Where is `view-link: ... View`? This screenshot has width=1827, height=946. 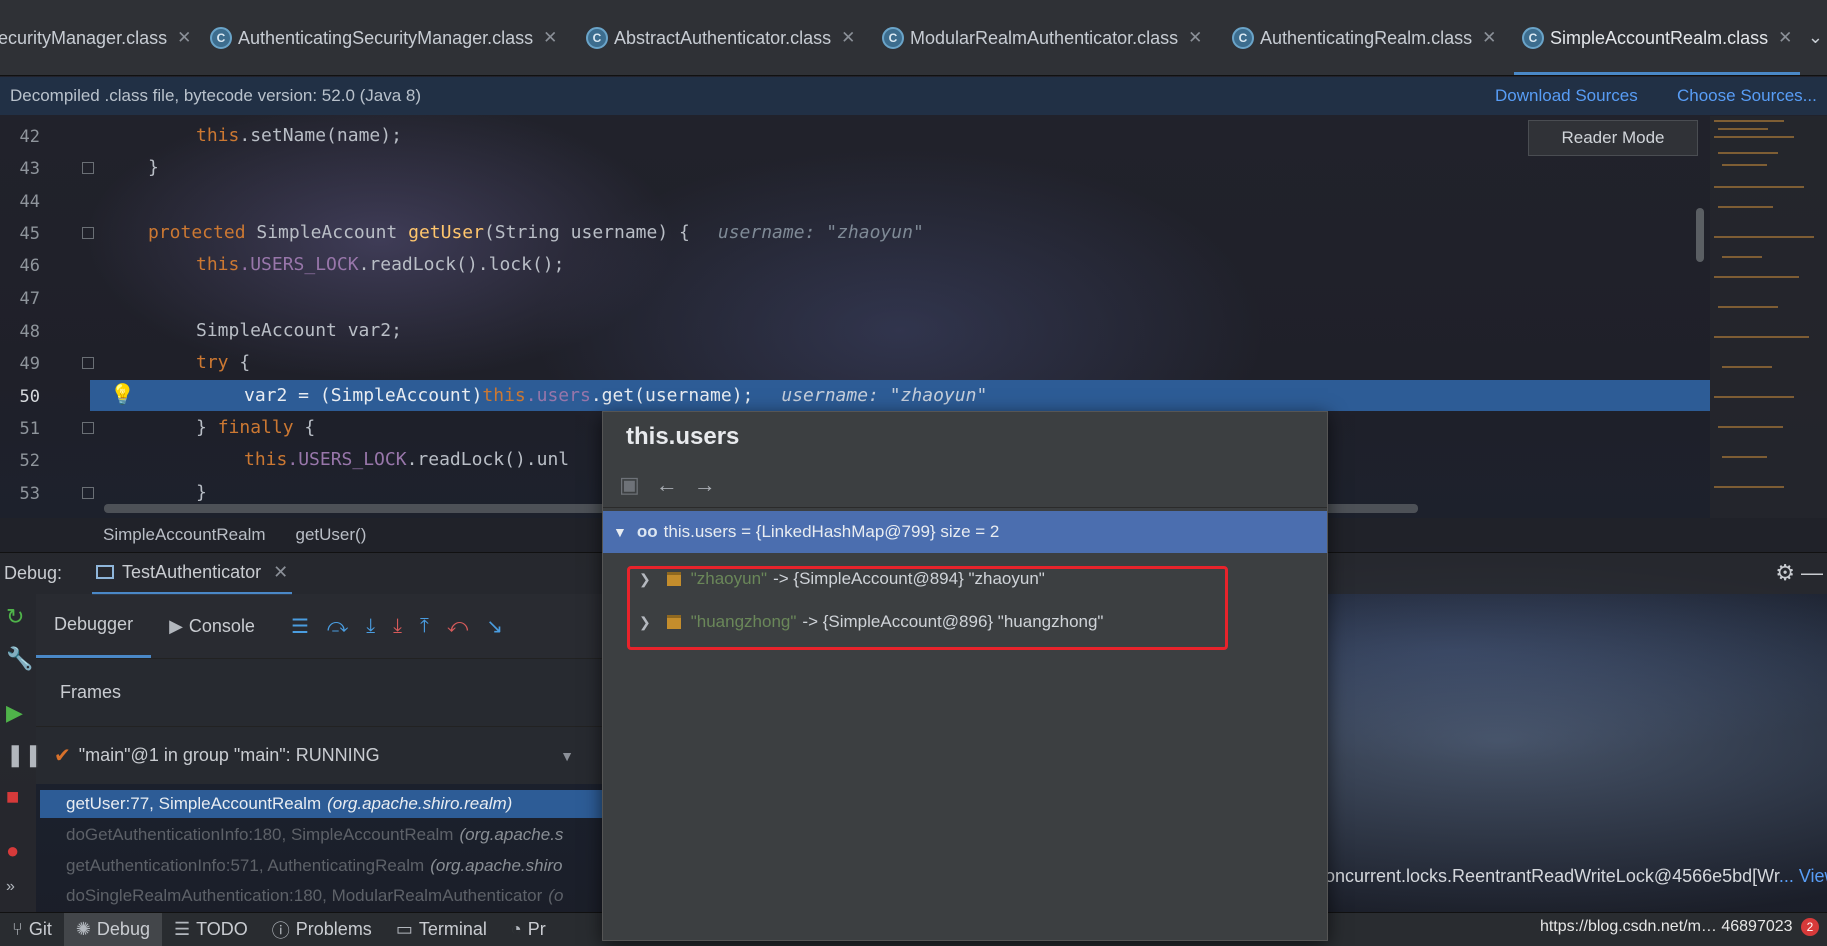
view-link: ... View is located at coordinates (1803, 876).